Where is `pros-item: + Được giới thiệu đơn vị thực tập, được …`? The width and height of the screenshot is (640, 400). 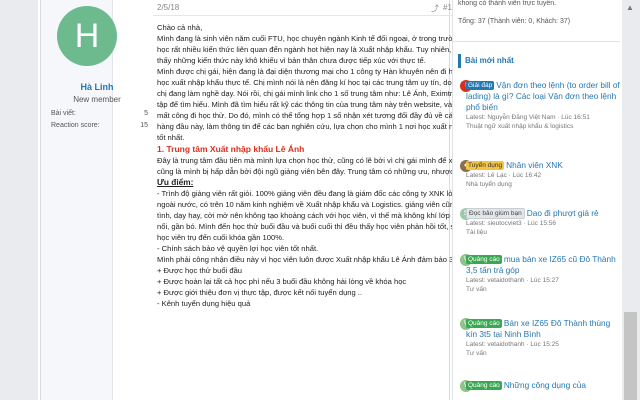
pros-item: + Được giới thiệu đơn vị thực tập, được … is located at coordinates (260, 292).